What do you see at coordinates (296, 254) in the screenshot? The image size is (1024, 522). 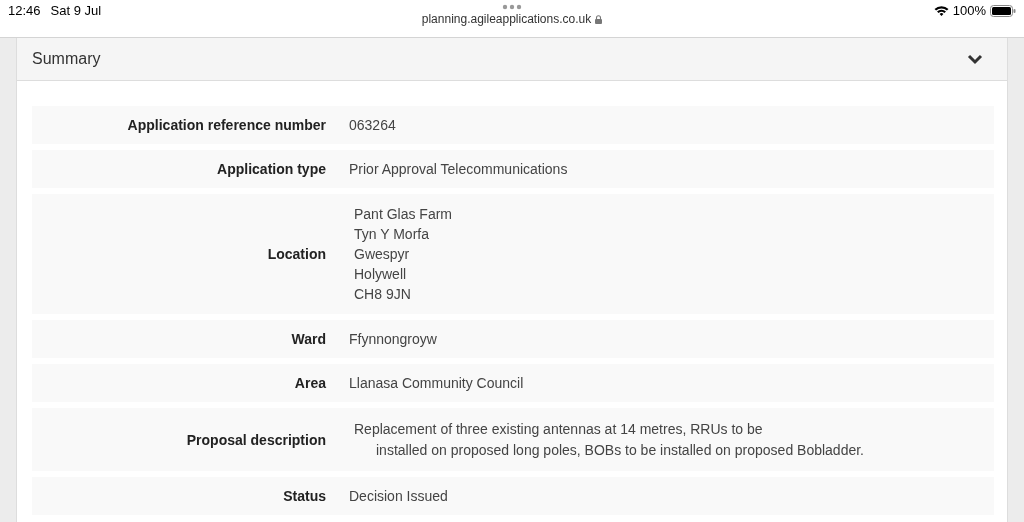 I see `field-label: Location` at bounding box center [296, 254].